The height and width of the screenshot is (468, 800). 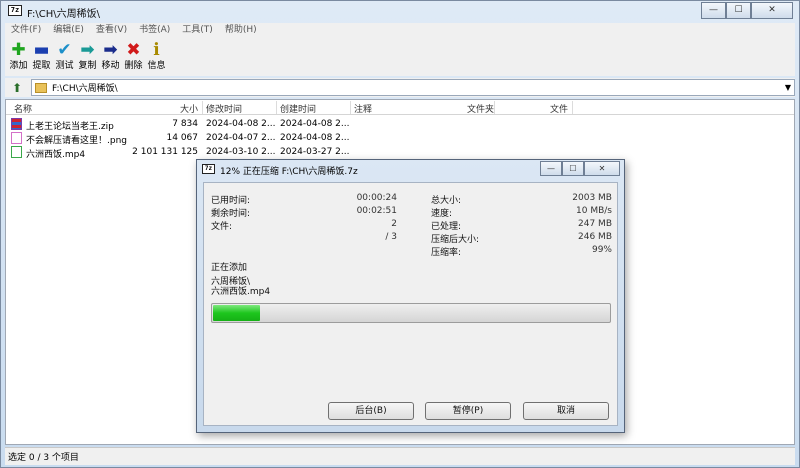 I want to click on remaining-value: 00:02:51, so click(x=376, y=211).